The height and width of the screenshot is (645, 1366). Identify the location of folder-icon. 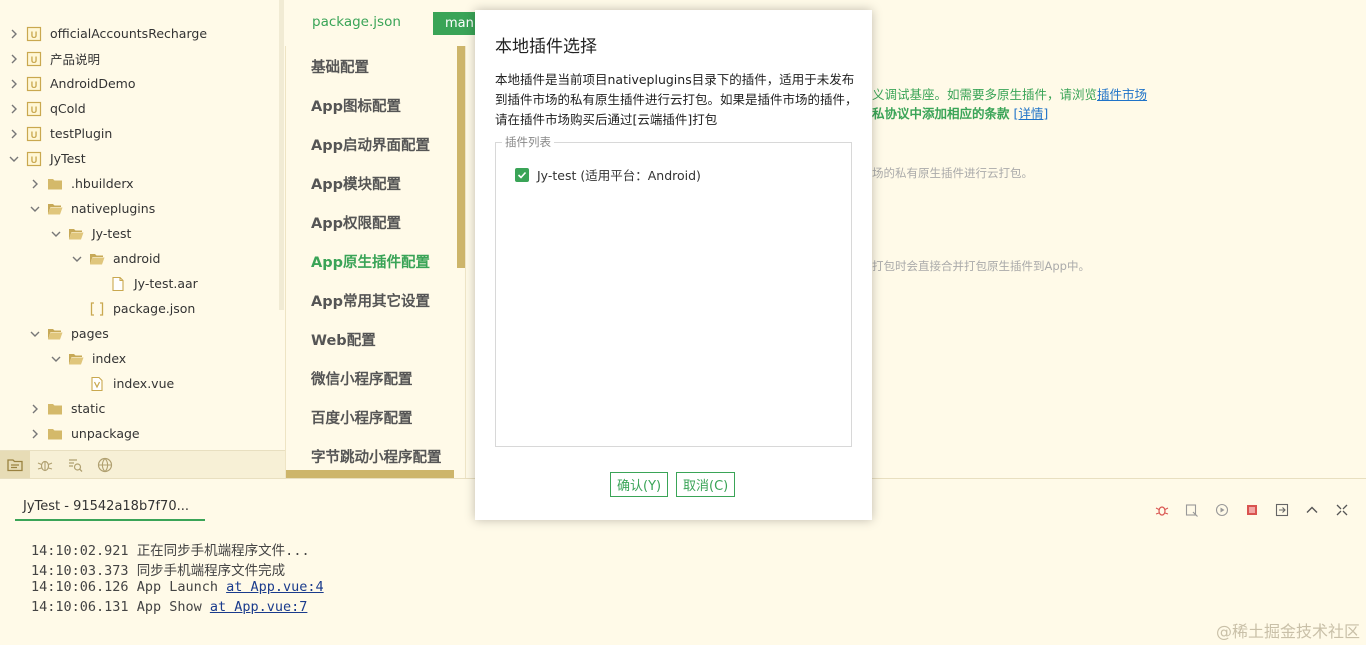
(55, 409).